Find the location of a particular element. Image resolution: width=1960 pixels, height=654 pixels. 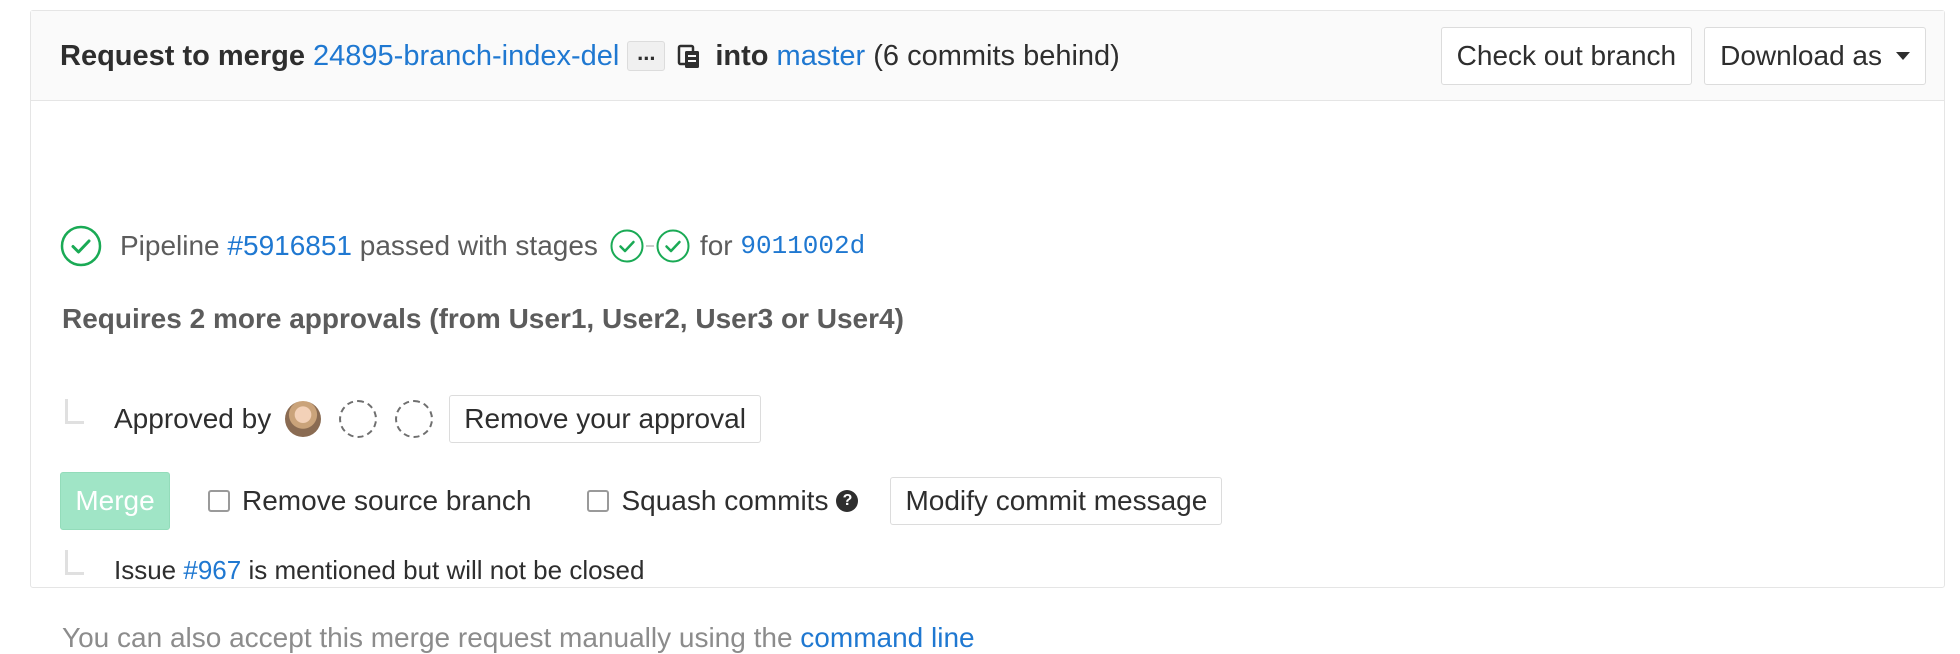

download-as-button: Download as is located at coordinates (1815, 56).